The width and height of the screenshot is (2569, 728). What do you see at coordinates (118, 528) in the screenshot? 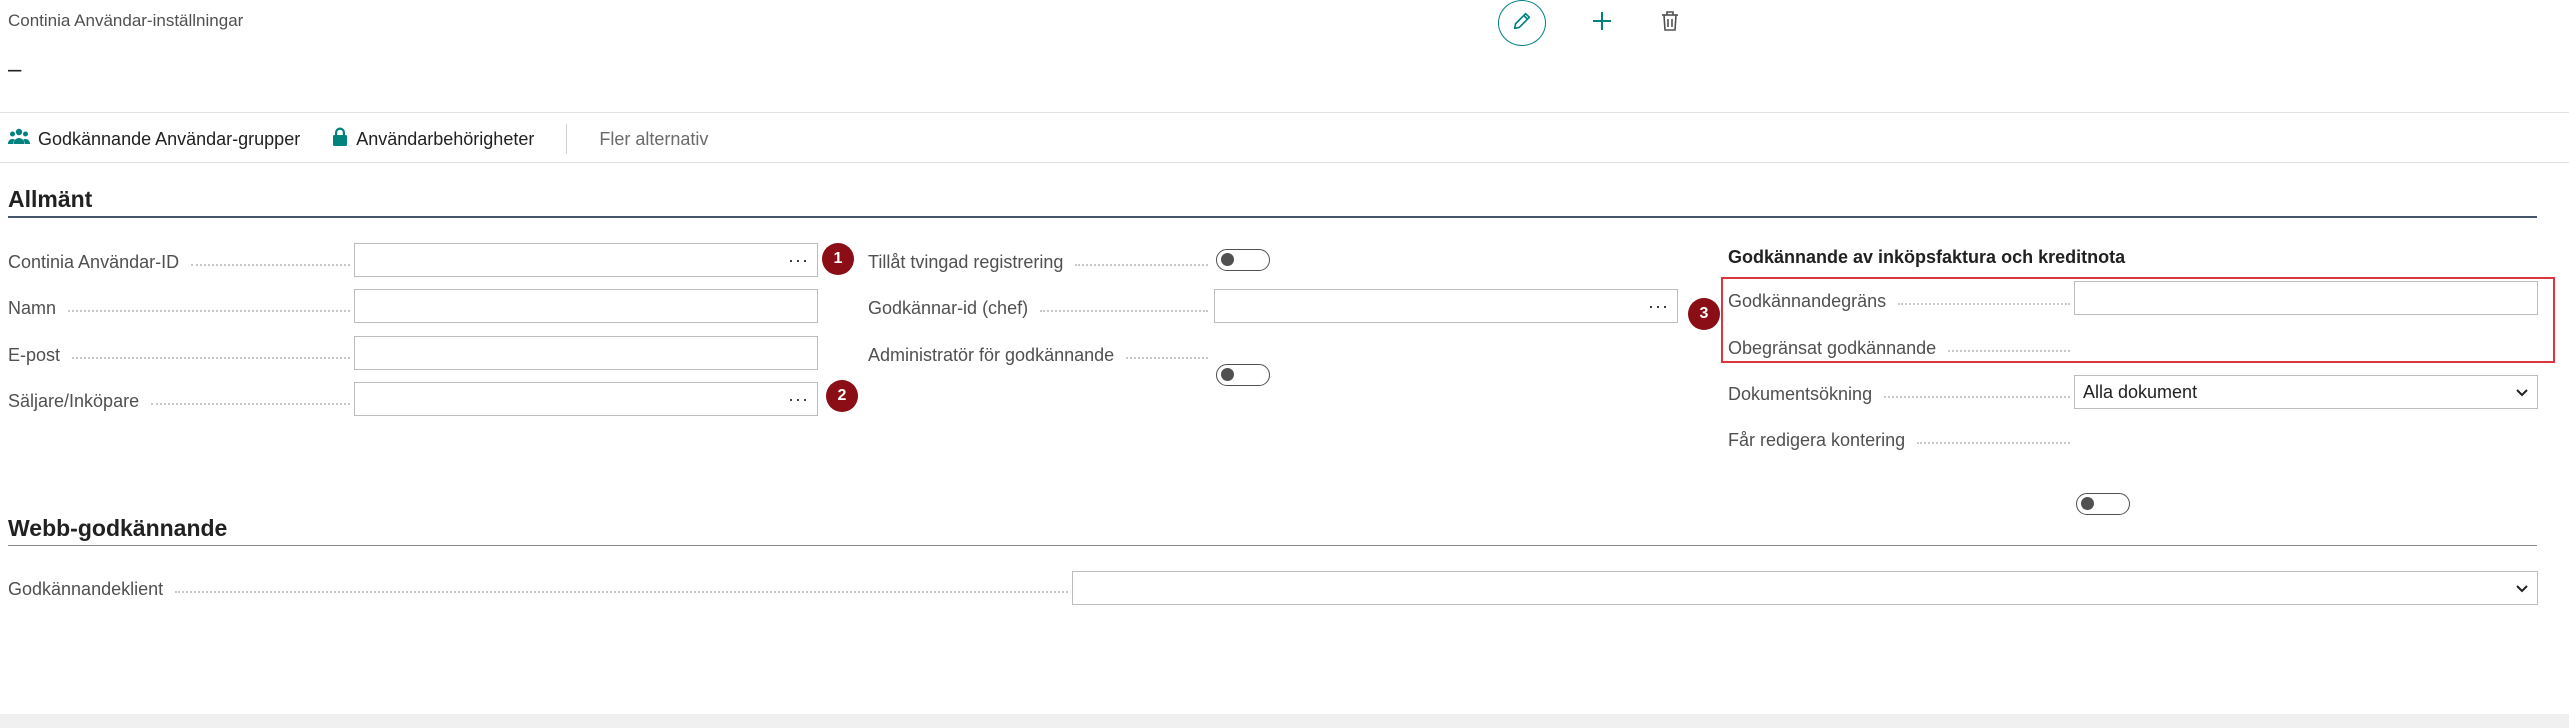
I see `section-title-web-approval: Webb-godkännande` at bounding box center [118, 528].